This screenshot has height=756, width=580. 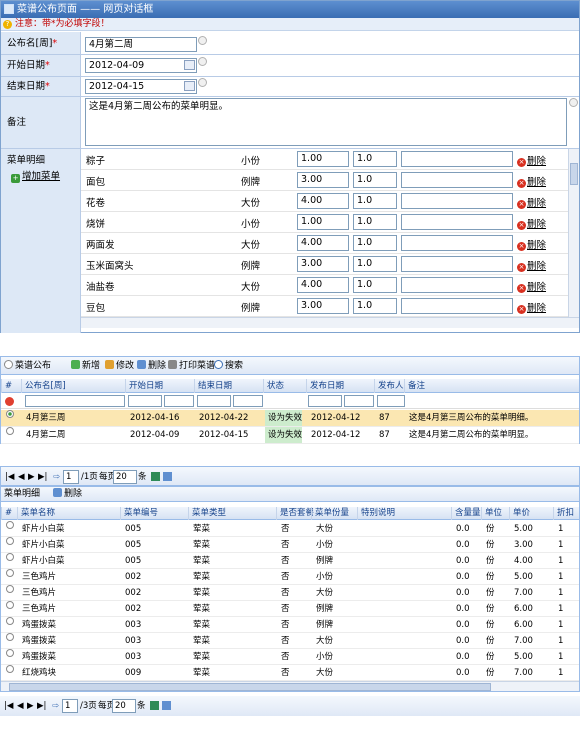 What do you see at coordinates (141, 44) in the screenshot?
I see `name-input: 4月第二周` at bounding box center [141, 44].